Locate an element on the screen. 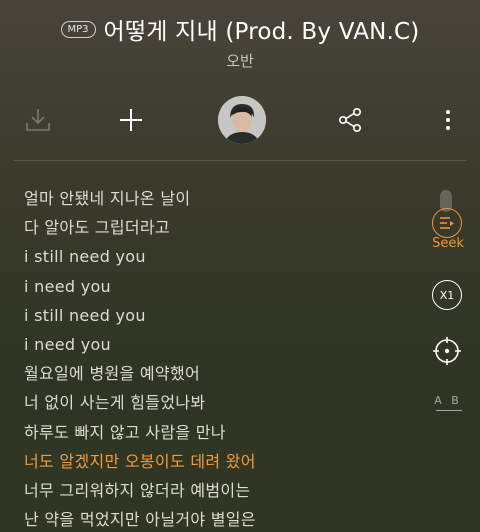 This screenshot has height=532, width=480. download-icon is located at coordinates (38, 120).